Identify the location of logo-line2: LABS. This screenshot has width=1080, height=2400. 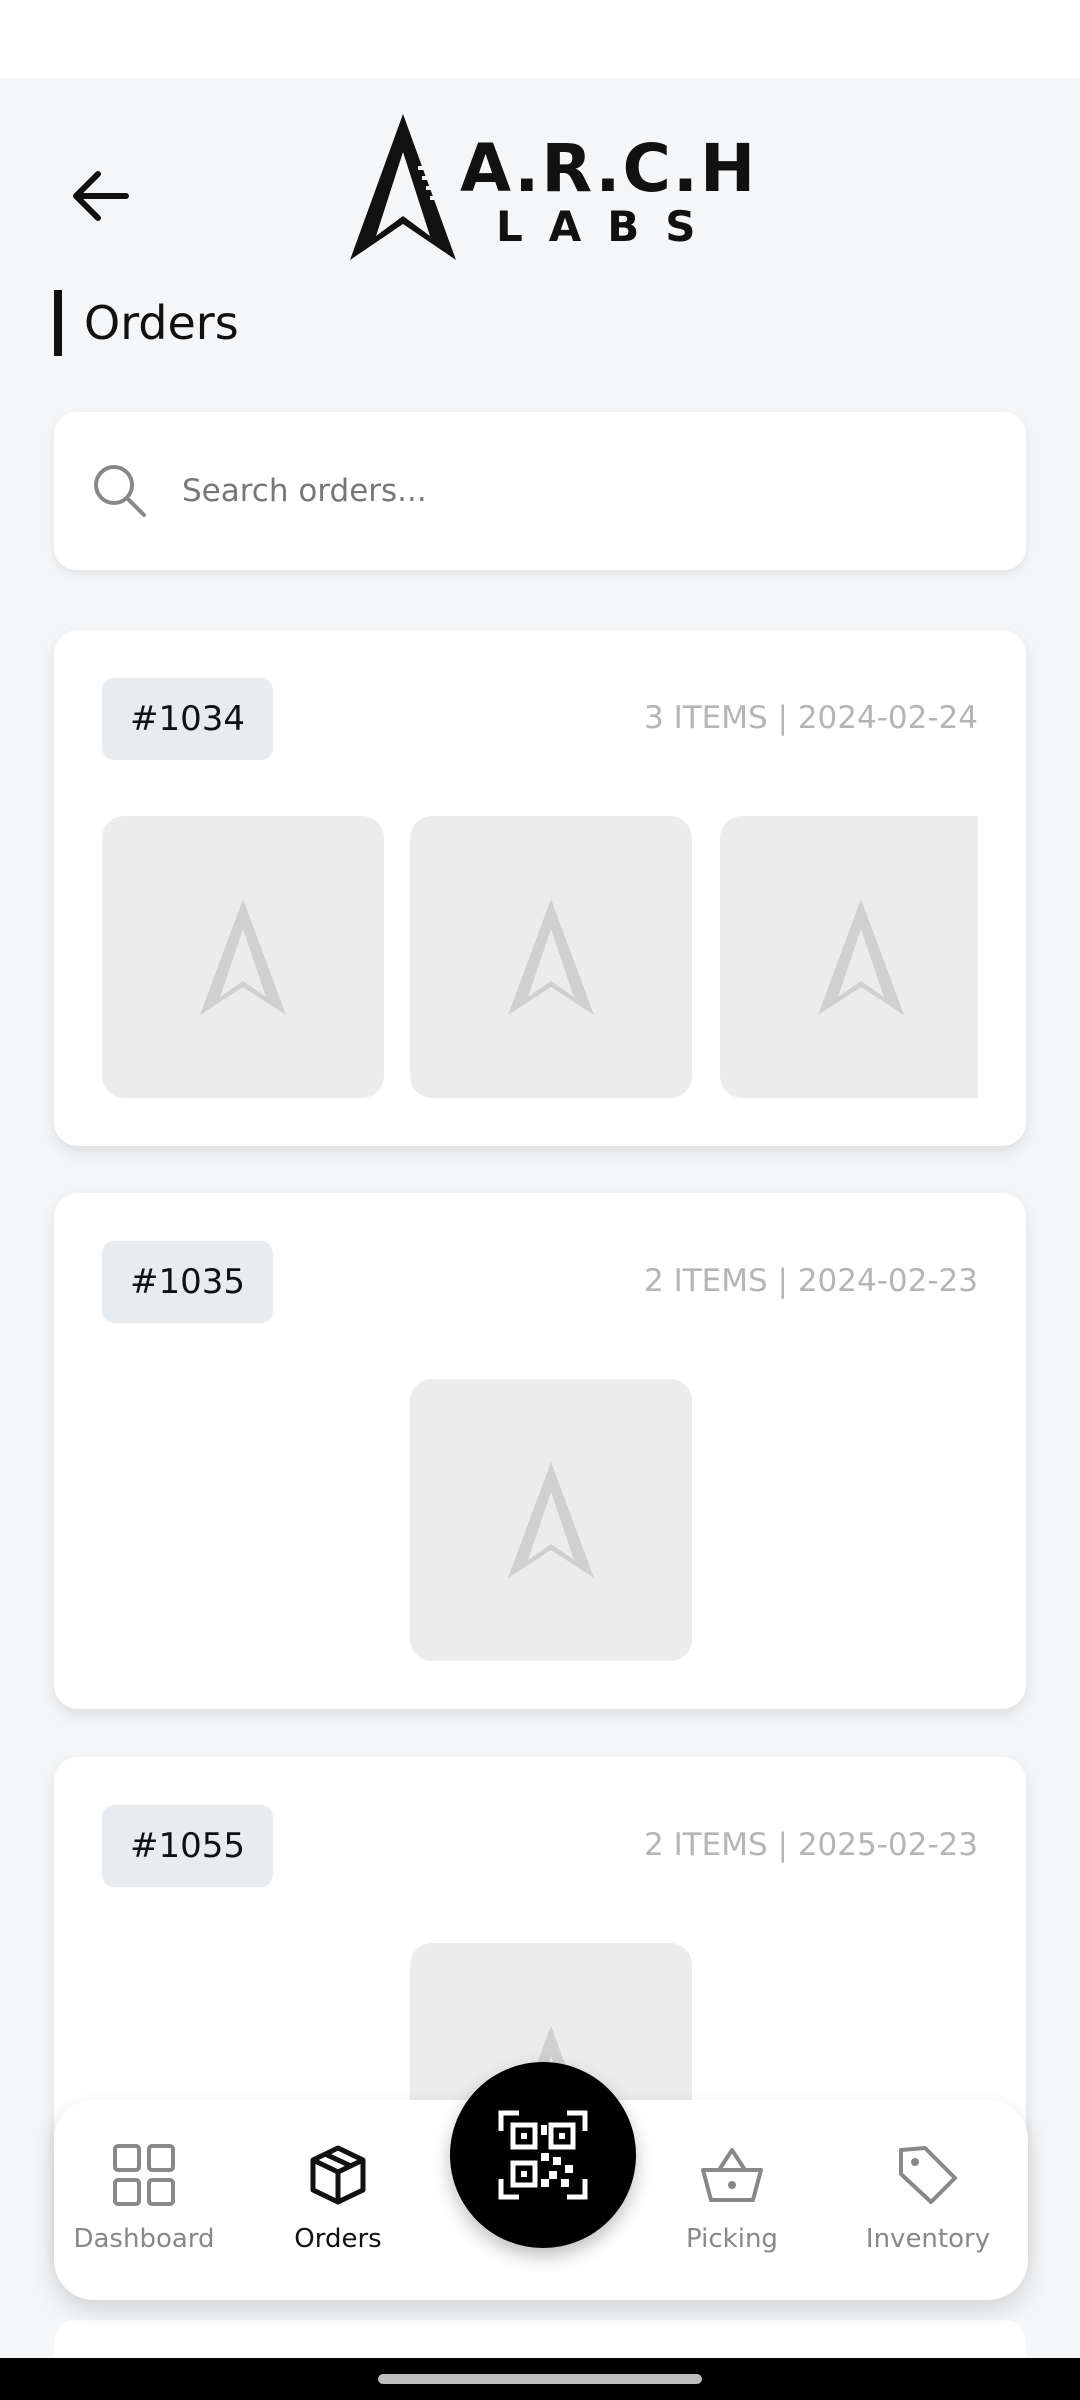
(609, 226).